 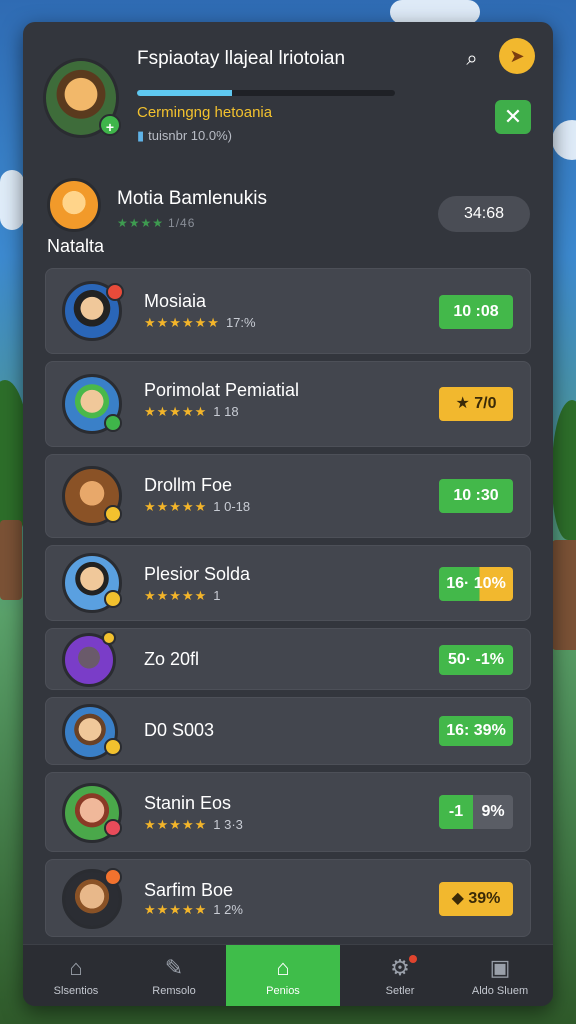 What do you see at coordinates (188, 485) in the screenshot?
I see `player-name: Drollm Foe` at bounding box center [188, 485].